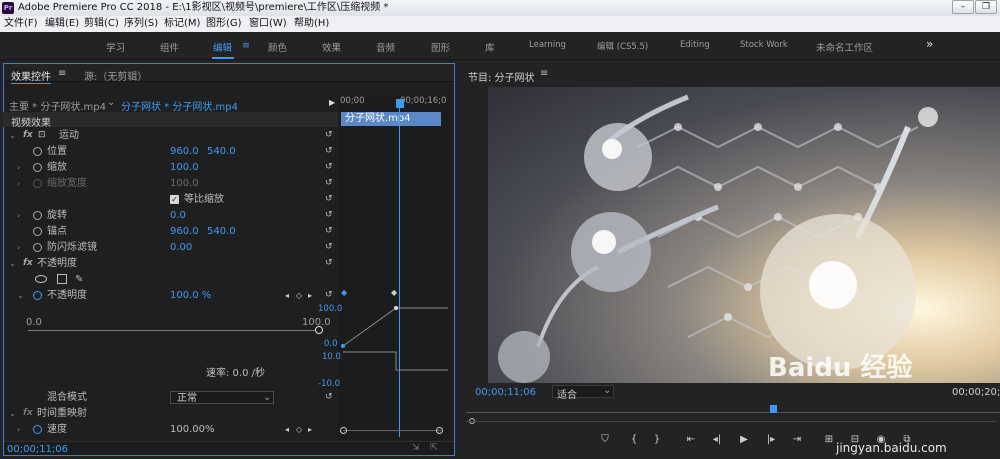 This screenshot has height=459, width=1000. Describe the element at coordinates (773, 409) in the screenshot. I see `program-playhead` at that location.